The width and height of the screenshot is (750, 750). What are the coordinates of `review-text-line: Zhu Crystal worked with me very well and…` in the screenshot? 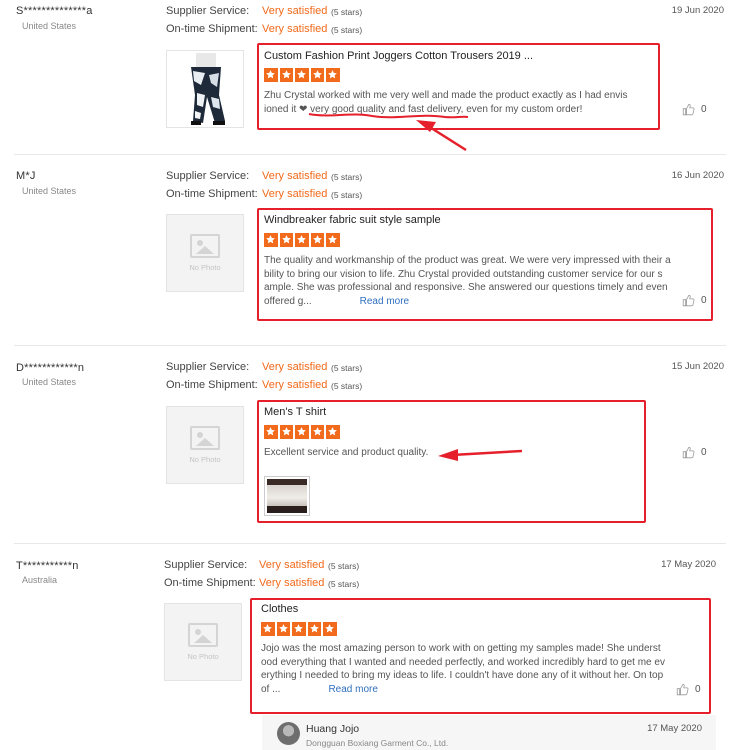 It's located at (446, 95).